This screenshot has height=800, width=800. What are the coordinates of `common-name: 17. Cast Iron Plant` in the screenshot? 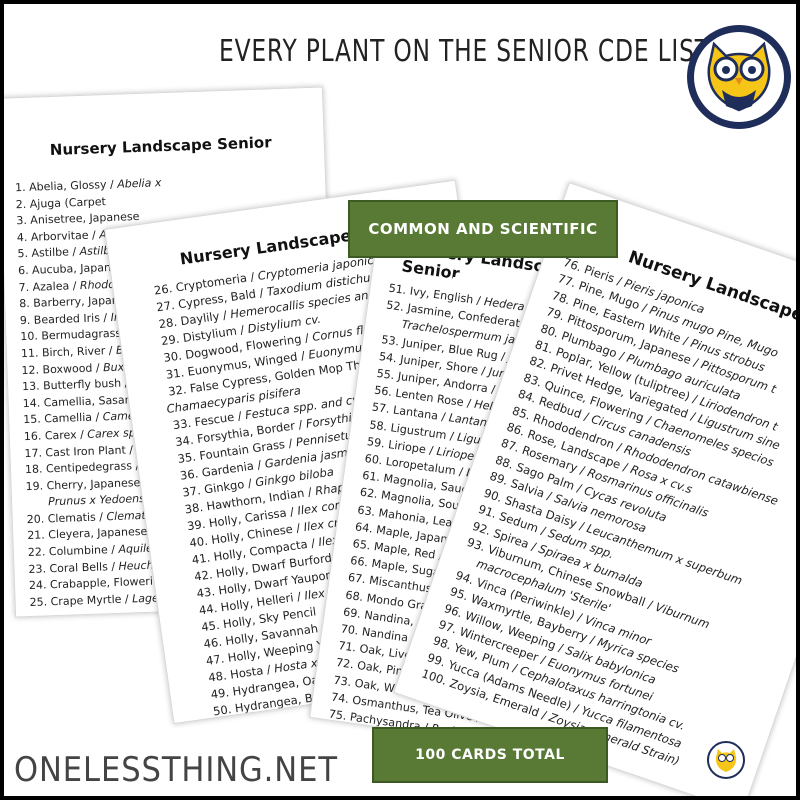 It's located at (75, 451).